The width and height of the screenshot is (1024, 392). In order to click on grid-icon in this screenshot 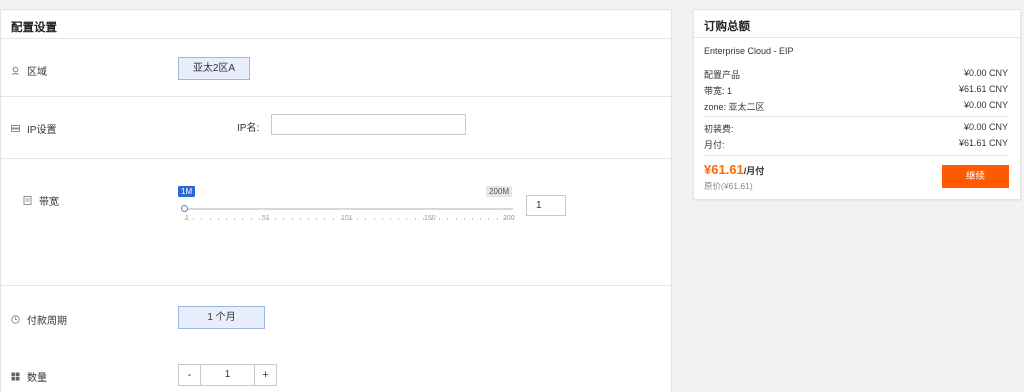, I will do `click(15, 376)`.